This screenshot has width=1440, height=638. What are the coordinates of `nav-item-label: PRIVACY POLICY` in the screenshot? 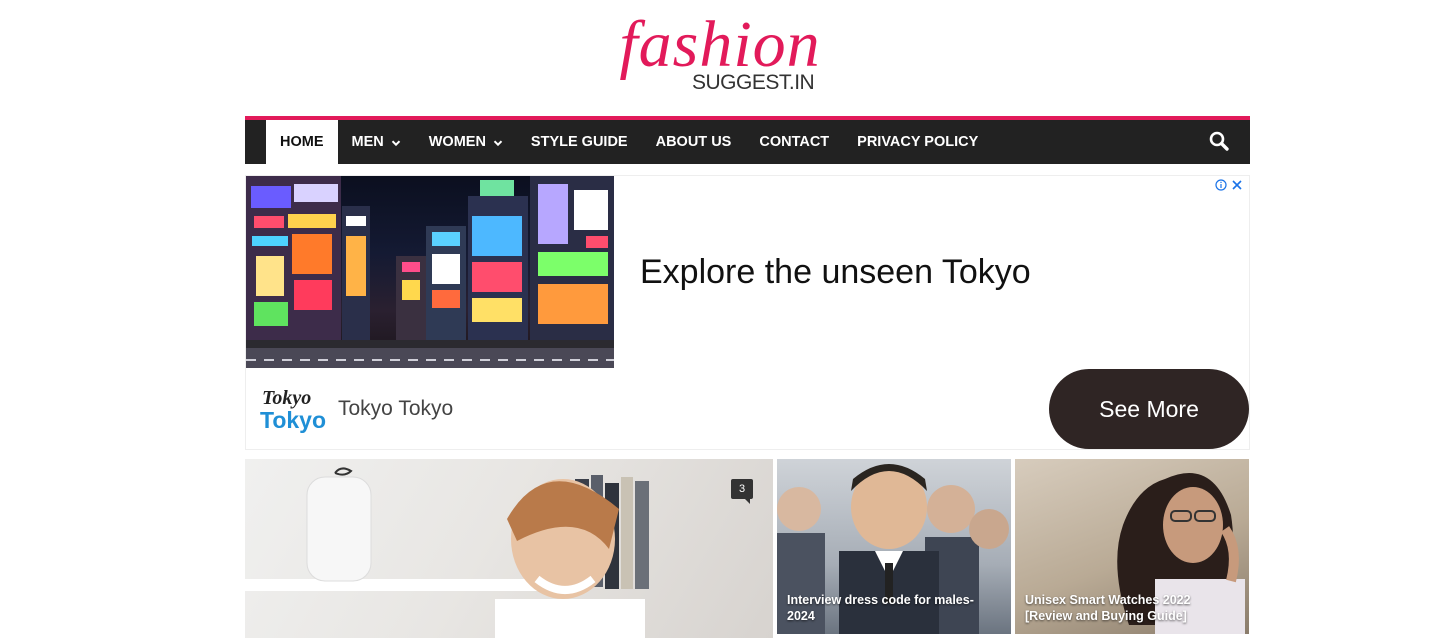 It's located at (918, 142).